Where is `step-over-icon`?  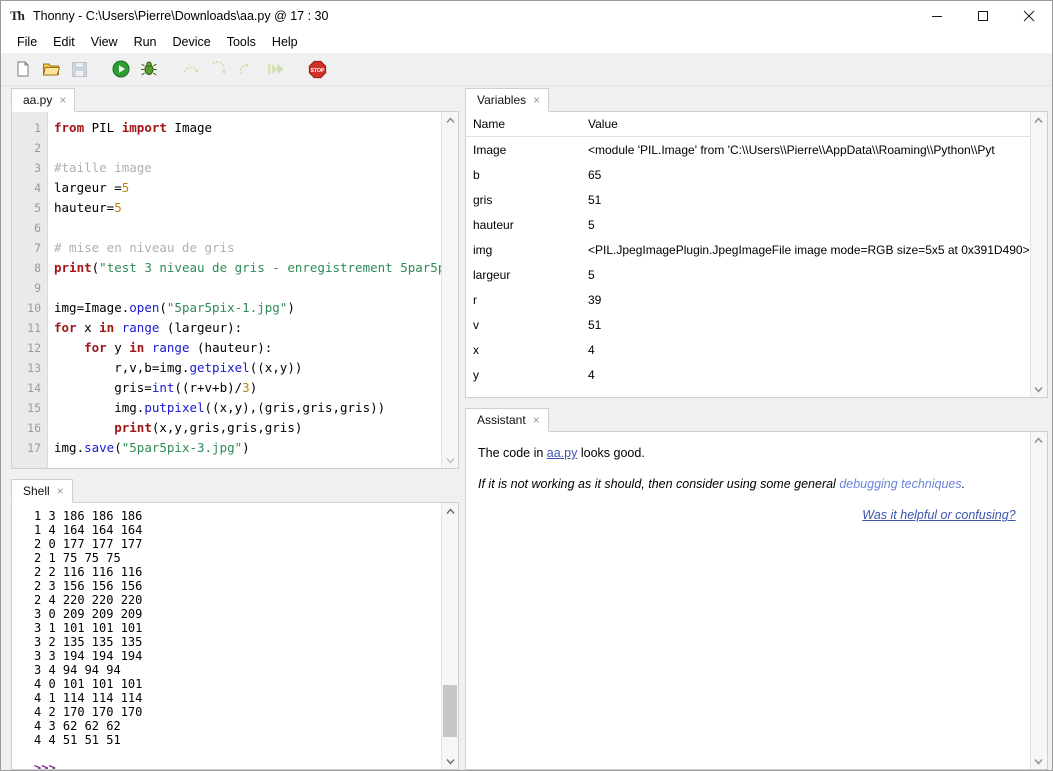 step-over-icon is located at coordinates (191, 69).